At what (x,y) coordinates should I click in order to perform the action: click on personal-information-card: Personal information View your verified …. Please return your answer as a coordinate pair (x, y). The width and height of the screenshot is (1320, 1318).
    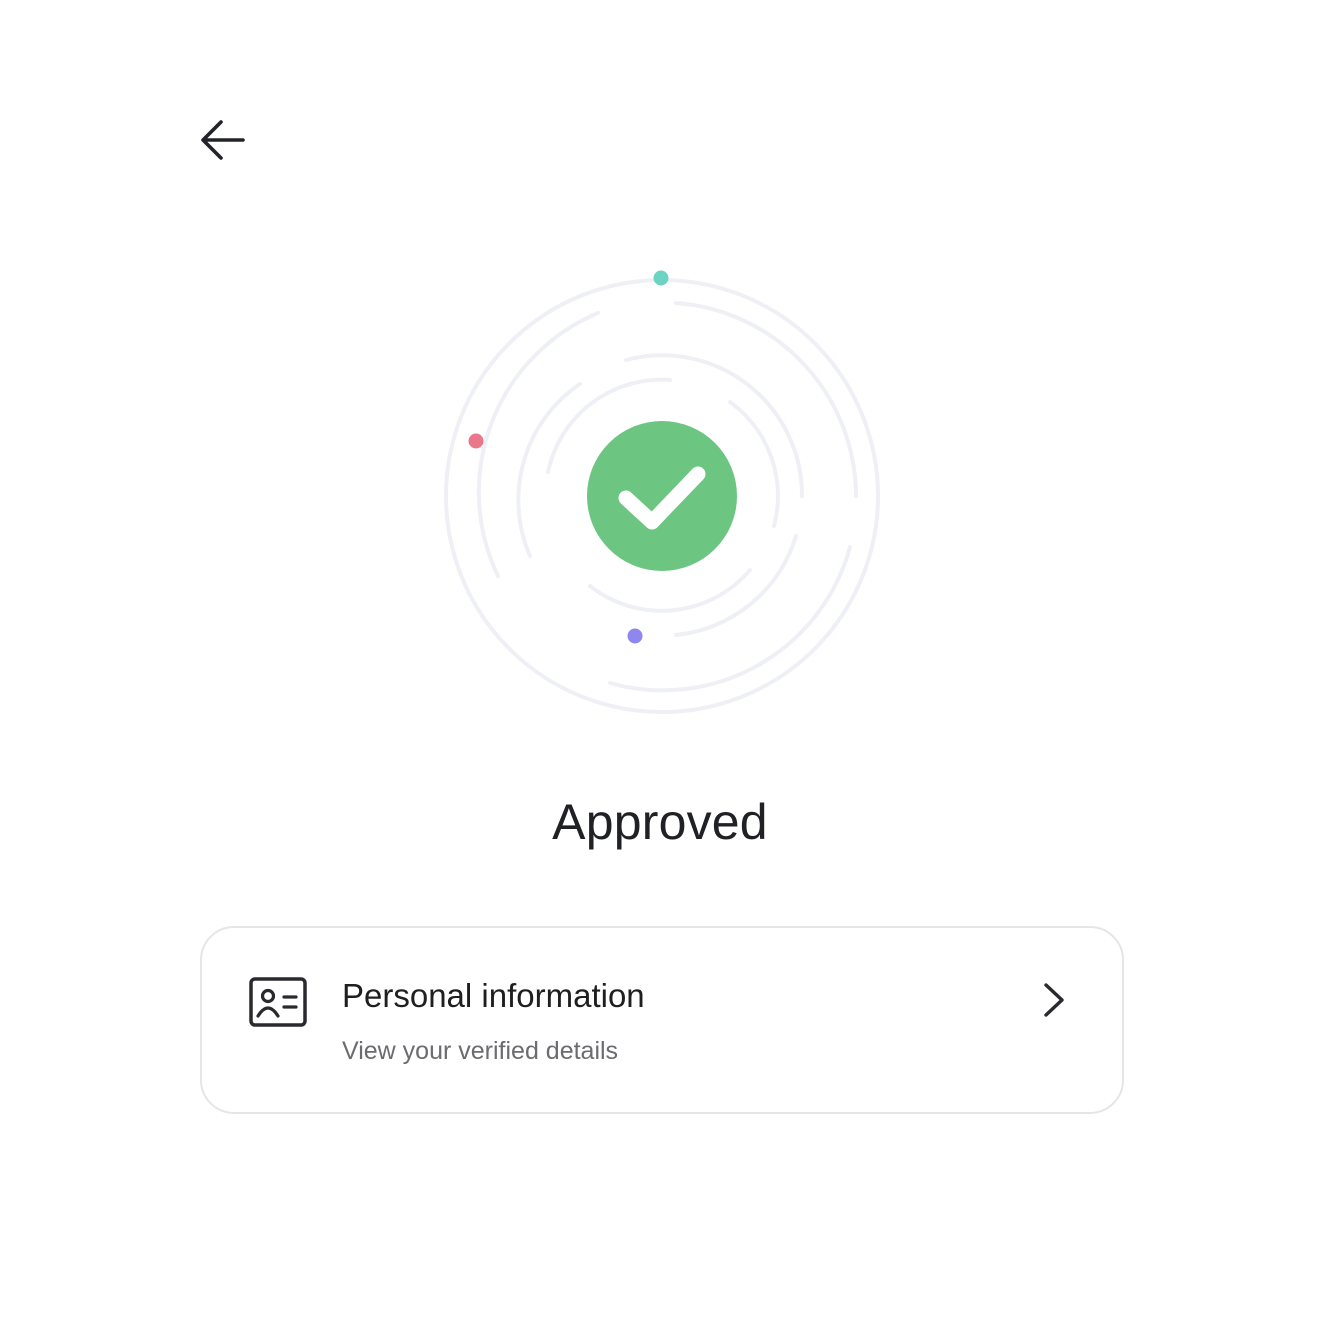
    Looking at the image, I should click on (662, 1020).